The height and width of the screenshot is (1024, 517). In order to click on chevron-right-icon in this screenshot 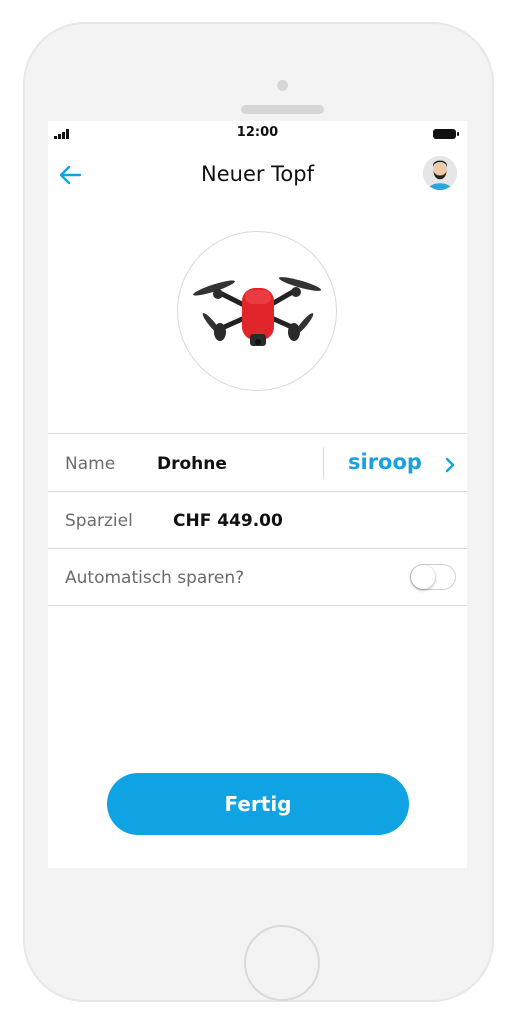, I will do `click(450, 465)`.